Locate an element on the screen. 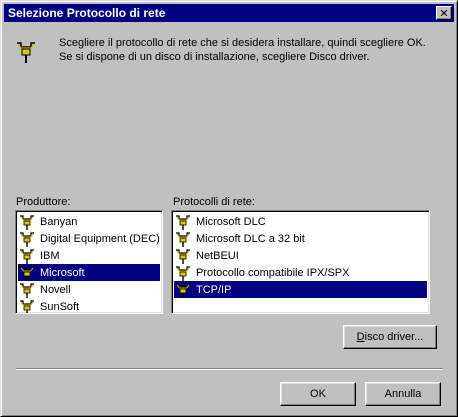 This screenshot has width=458, height=417. ok-label: OK is located at coordinates (318, 394).